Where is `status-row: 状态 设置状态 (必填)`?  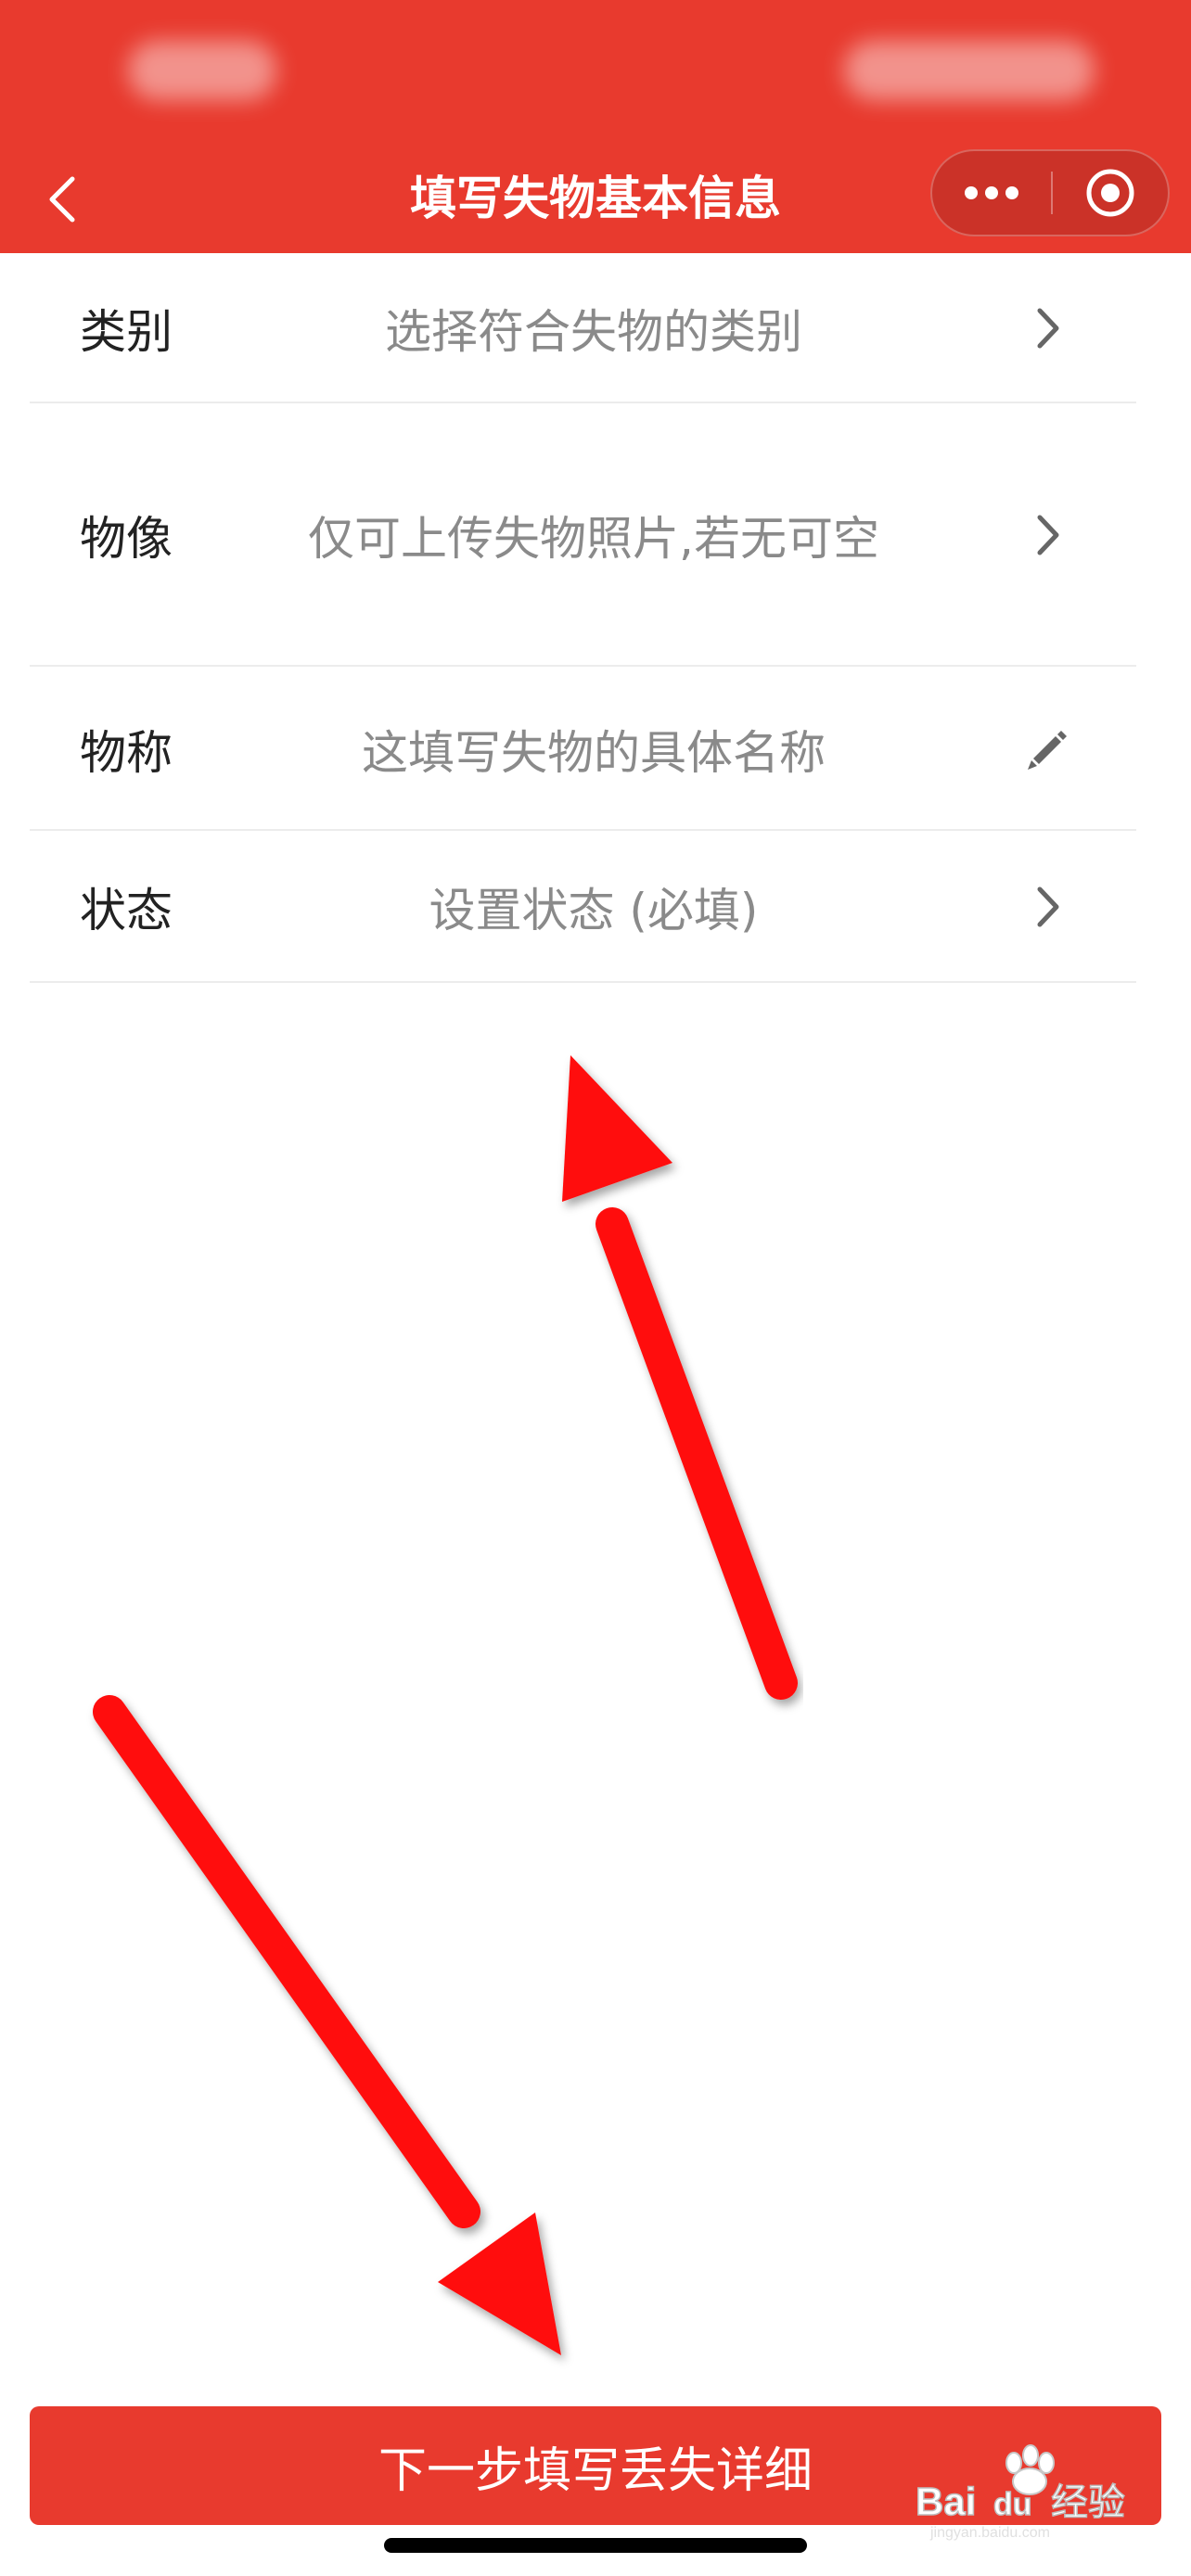
status-row: 状态 设置状态 (必填) is located at coordinates (595, 907).